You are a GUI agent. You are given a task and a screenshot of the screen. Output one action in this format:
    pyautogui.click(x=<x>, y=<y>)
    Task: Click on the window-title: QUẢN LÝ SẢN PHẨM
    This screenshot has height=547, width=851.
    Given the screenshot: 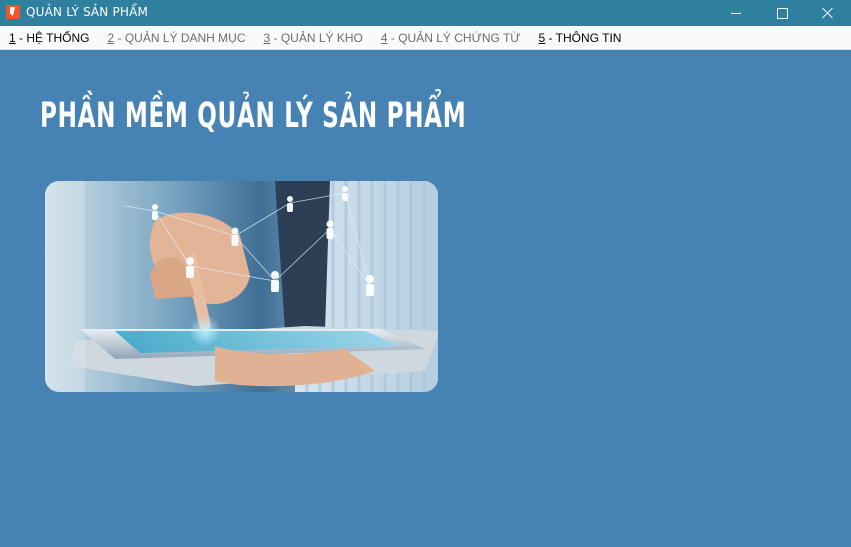 What is the action you would take?
    pyautogui.click(x=87, y=12)
    